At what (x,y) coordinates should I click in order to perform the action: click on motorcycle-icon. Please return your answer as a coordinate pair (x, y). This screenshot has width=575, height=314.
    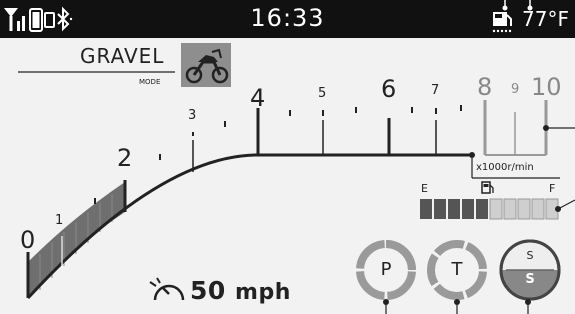
    Looking at the image, I should click on (206, 65).